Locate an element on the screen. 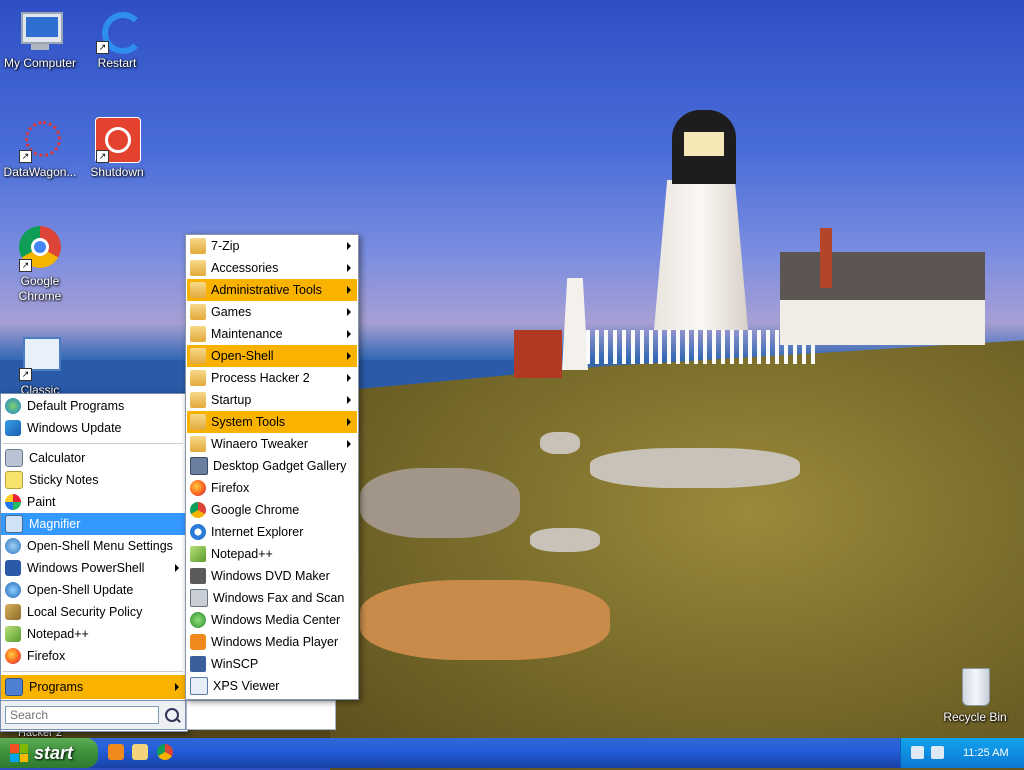 The image size is (1024, 770). desktop-icon-recycle-bin: Recycle Bin is located at coordinates (975, 693).